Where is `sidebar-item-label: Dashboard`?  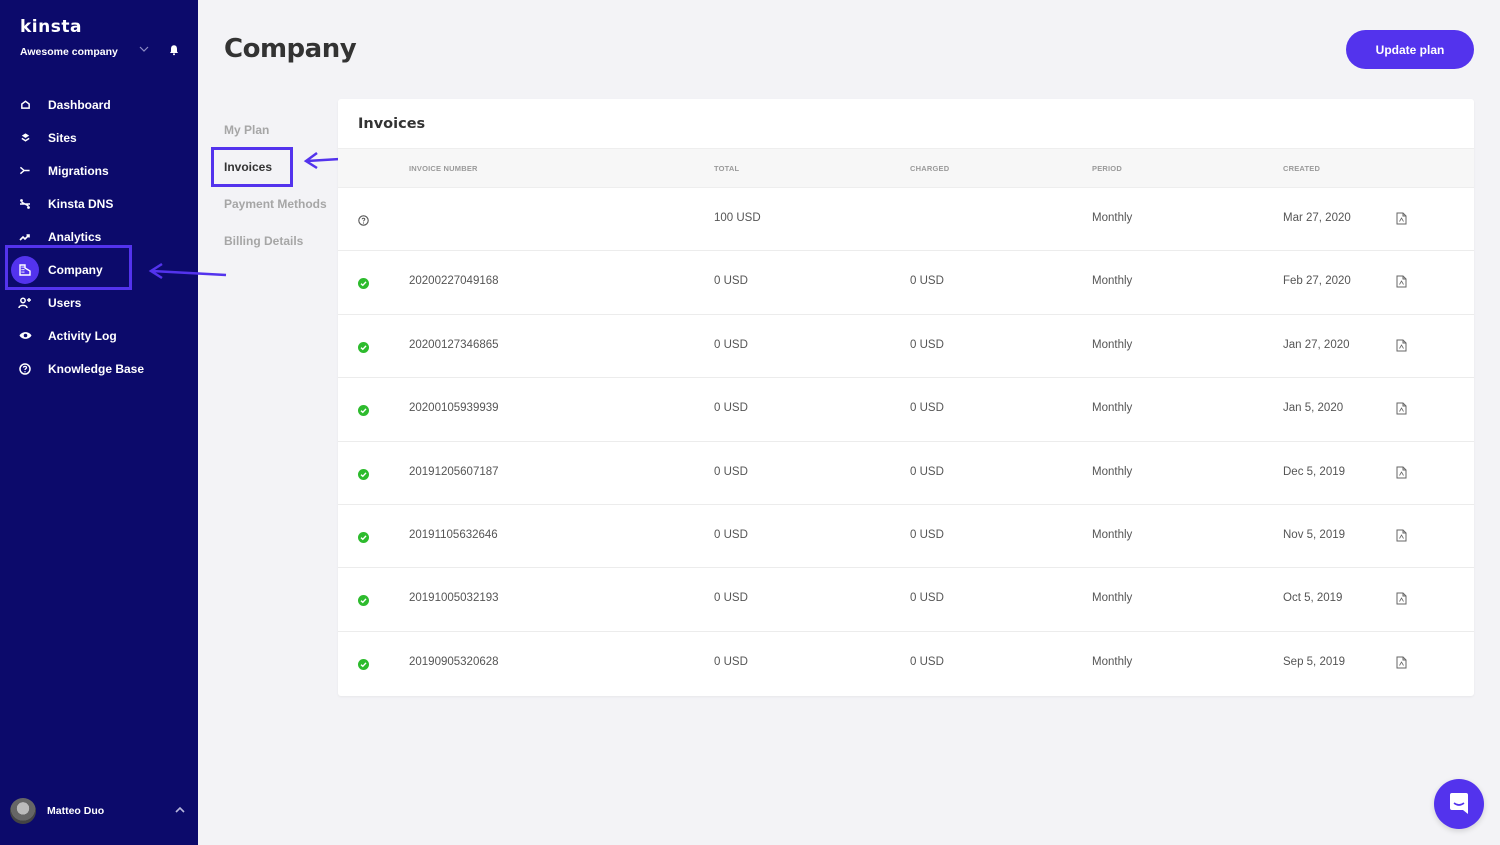 sidebar-item-label: Dashboard is located at coordinates (79, 104).